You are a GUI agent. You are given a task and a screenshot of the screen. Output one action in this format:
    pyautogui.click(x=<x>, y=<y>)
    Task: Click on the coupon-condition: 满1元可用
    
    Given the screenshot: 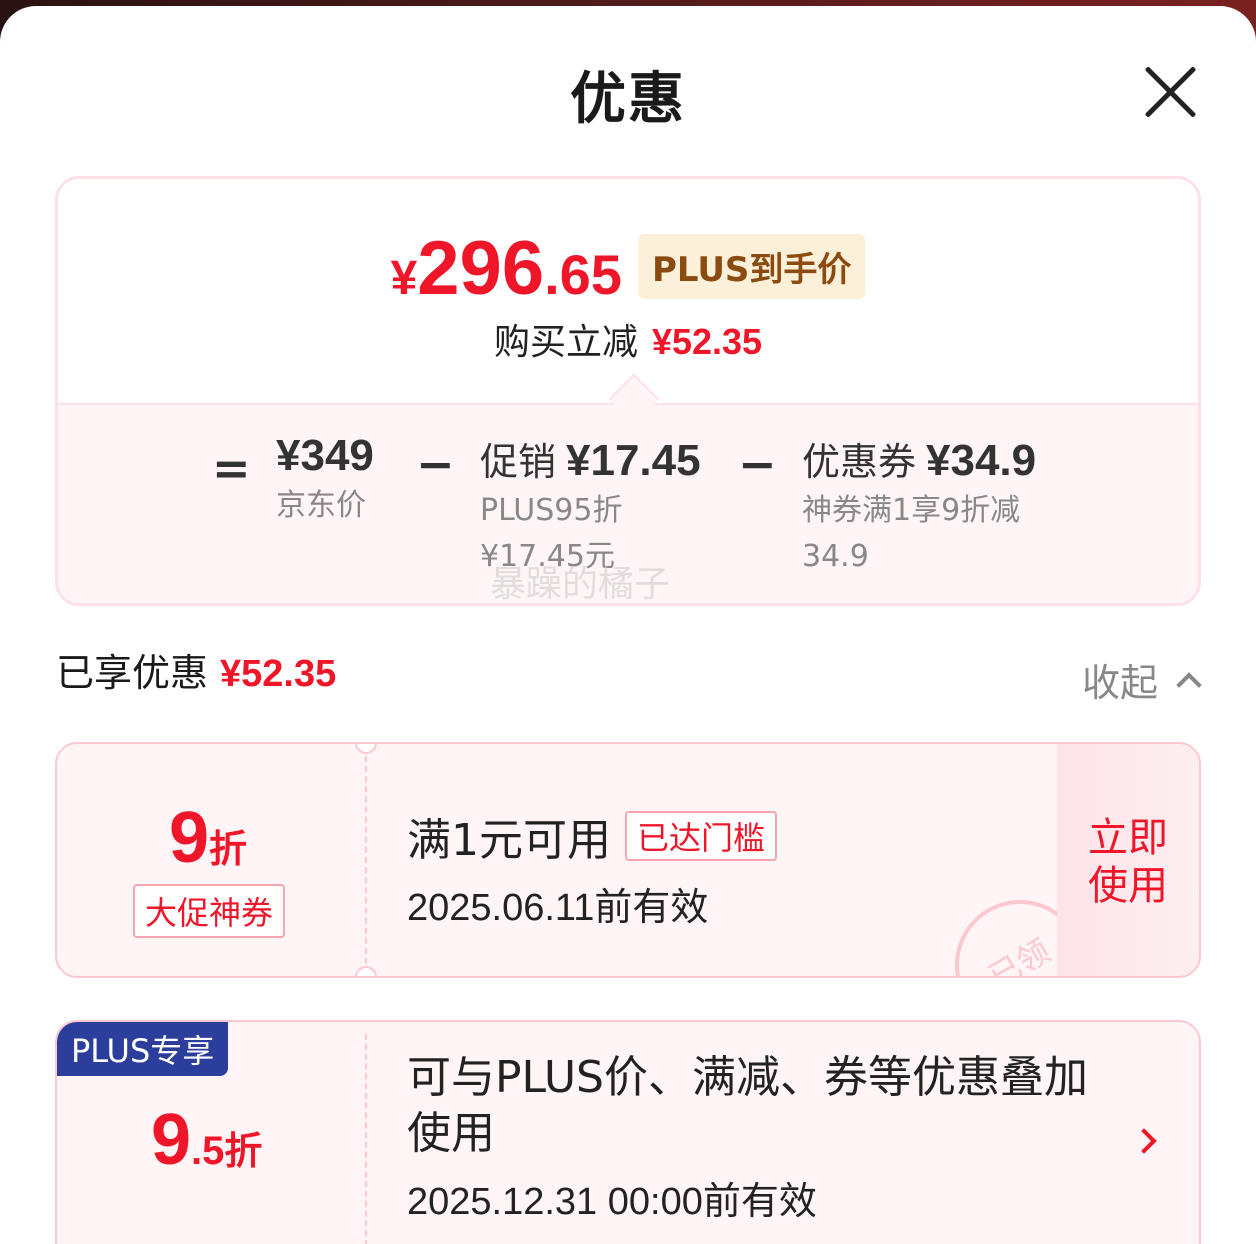 What is the action you would take?
    pyautogui.click(x=509, y=840)
    